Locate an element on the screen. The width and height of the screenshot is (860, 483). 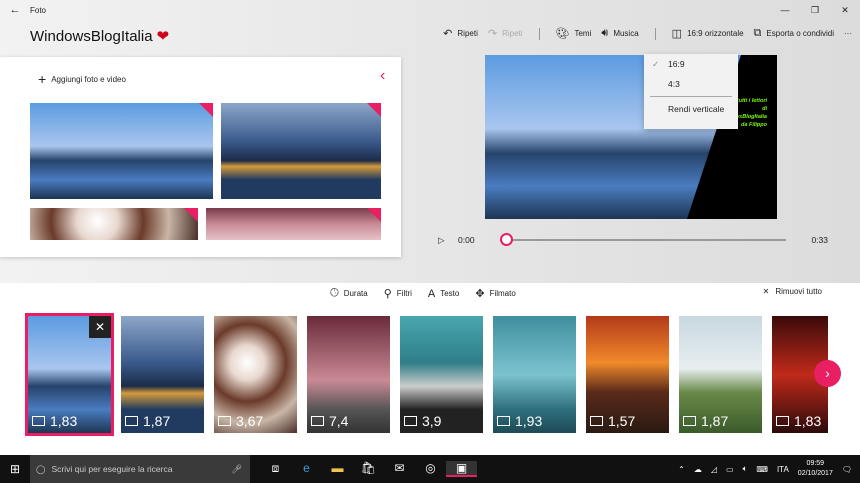
onedrive-icon: ☁ is located at coordinates (698, 469).